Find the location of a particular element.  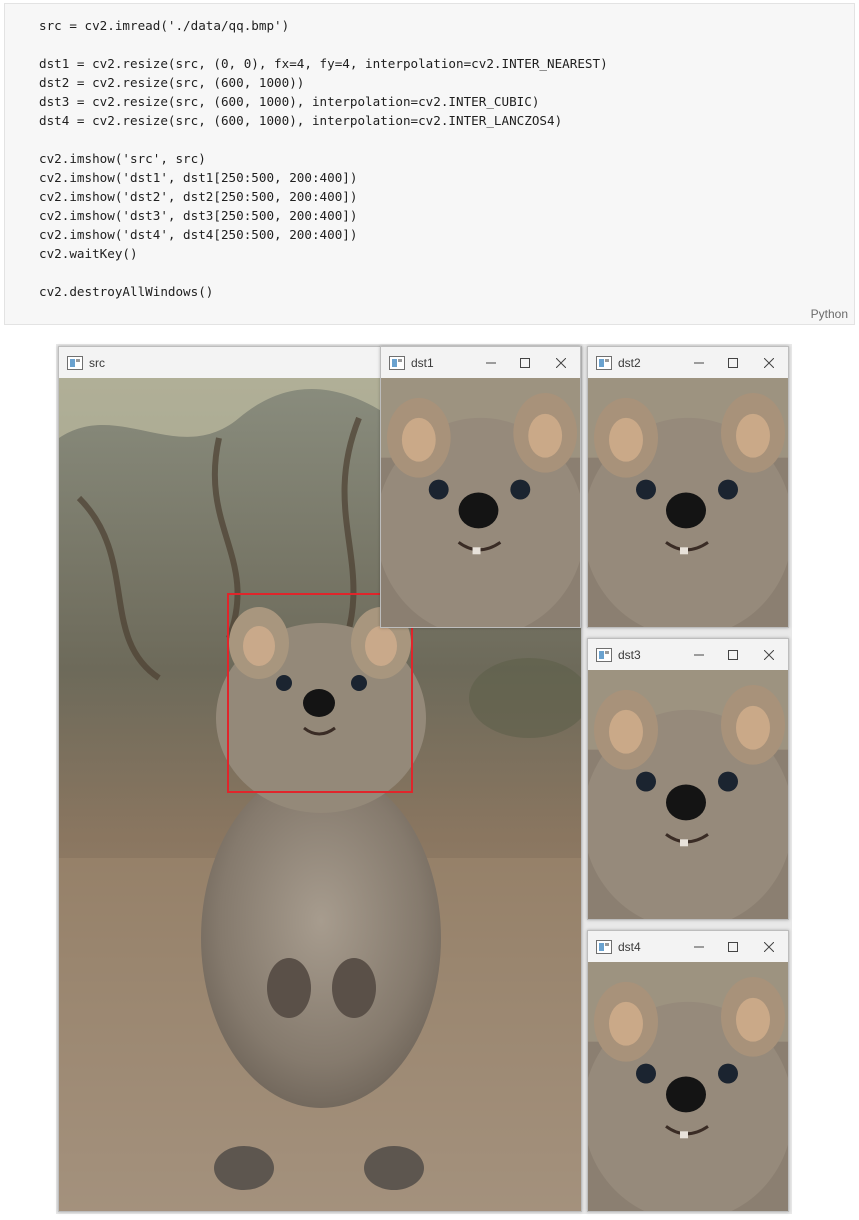

code-line: cv2.imshow('src', src) is located at coordinates (122, 158).